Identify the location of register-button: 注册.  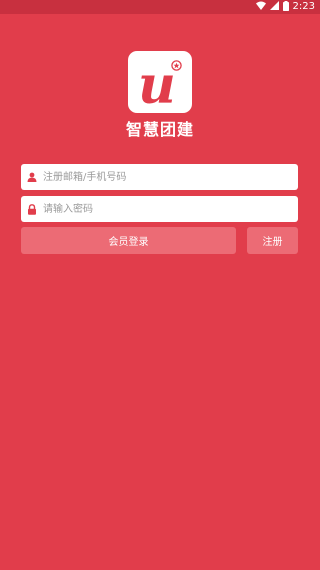
(272, 240).